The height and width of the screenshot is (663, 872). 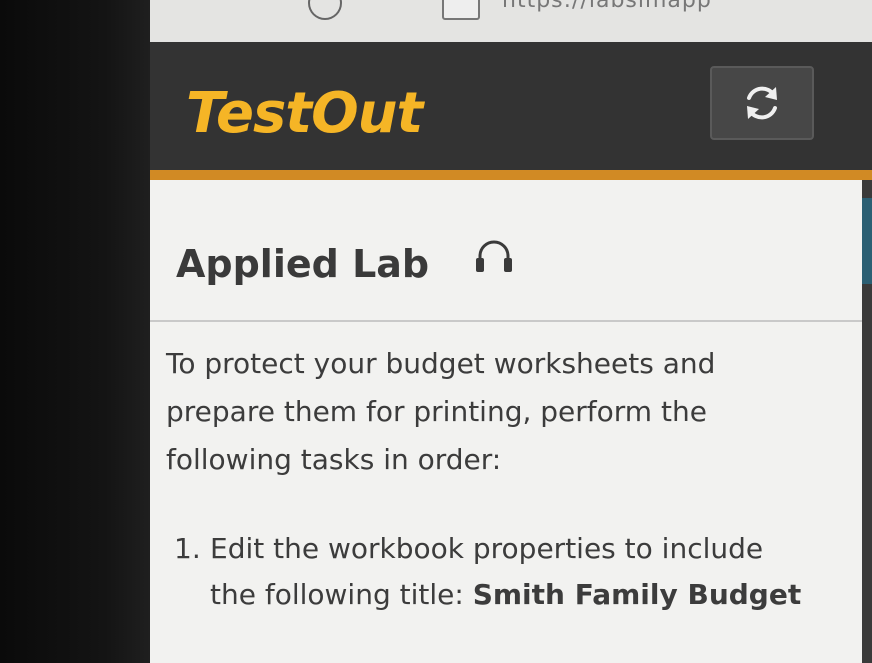 I want to click on browser-tab-icon, so click(x=461, y=10).